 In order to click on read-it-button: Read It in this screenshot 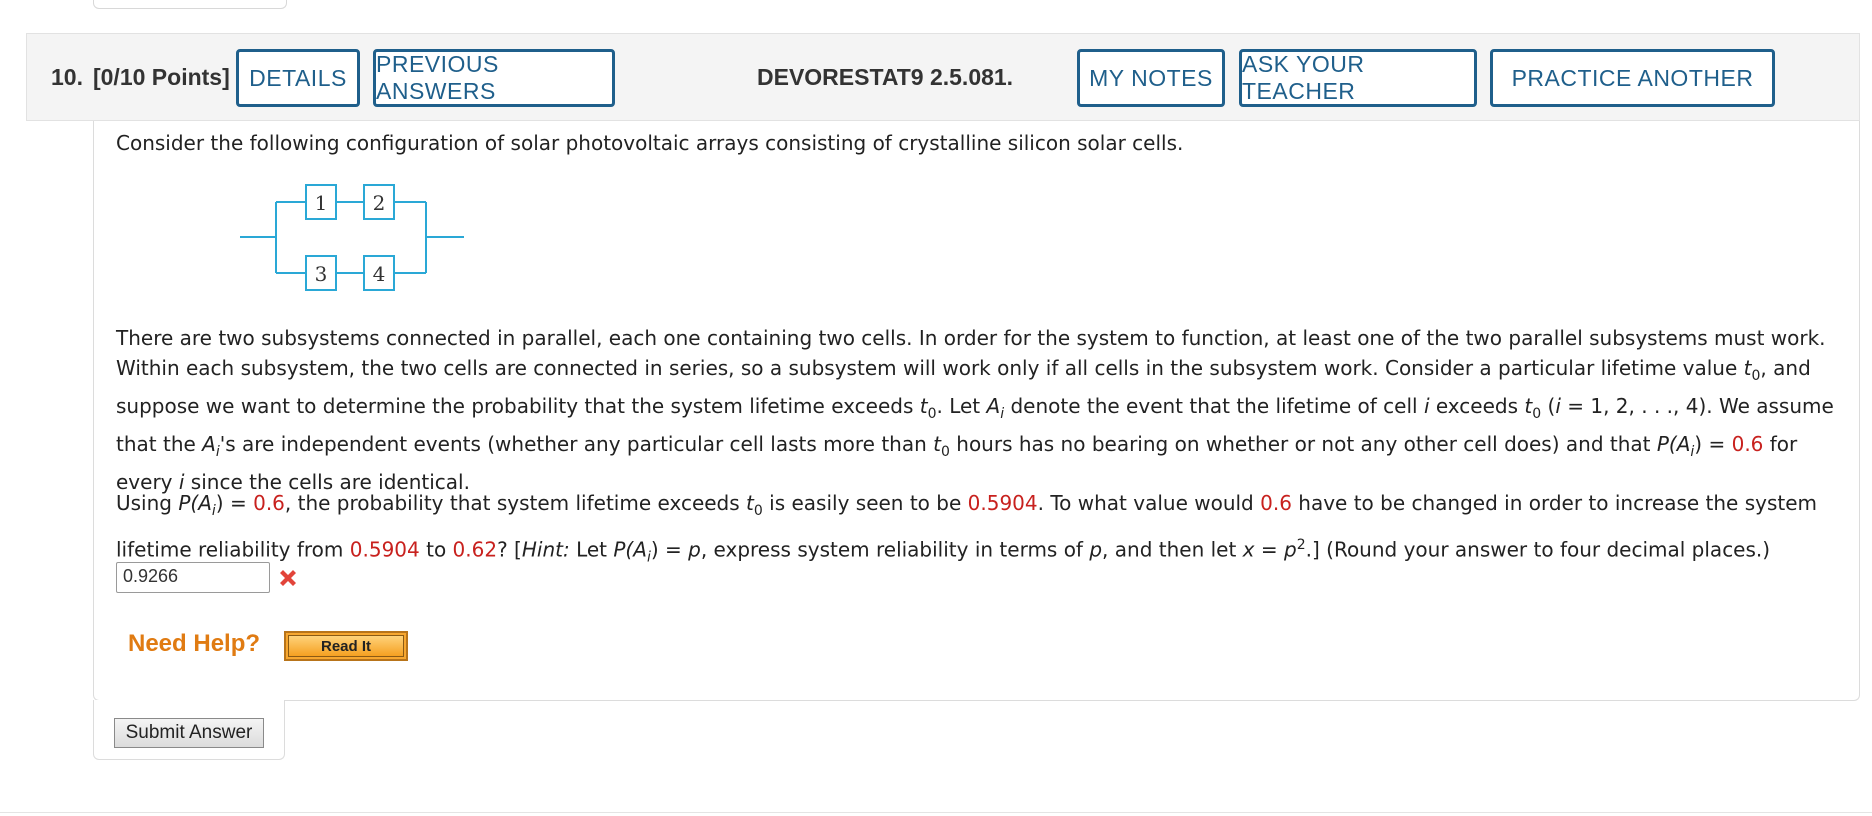, I will do `click(346, 646)`.